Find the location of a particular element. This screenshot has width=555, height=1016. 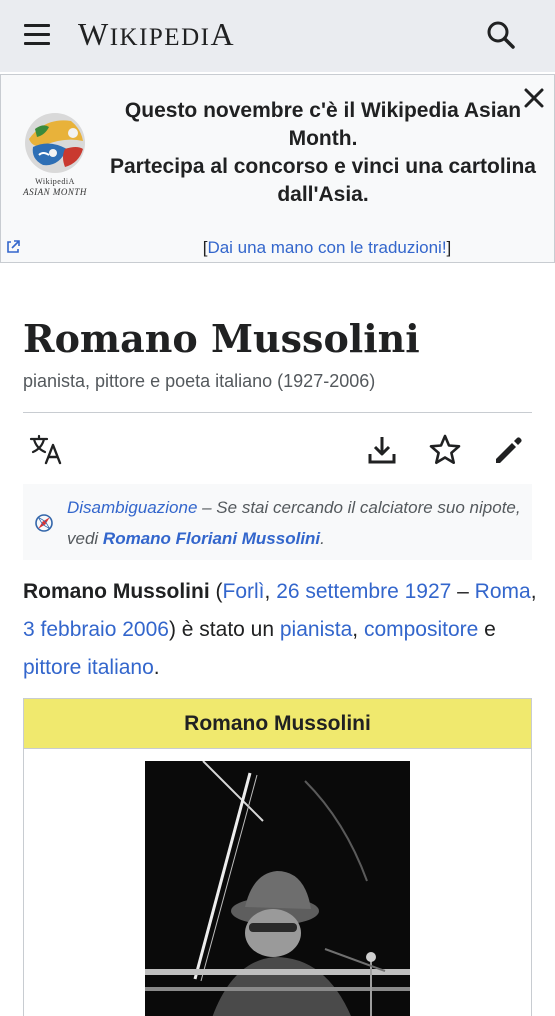

language-button is located at coordinates (46, 450).